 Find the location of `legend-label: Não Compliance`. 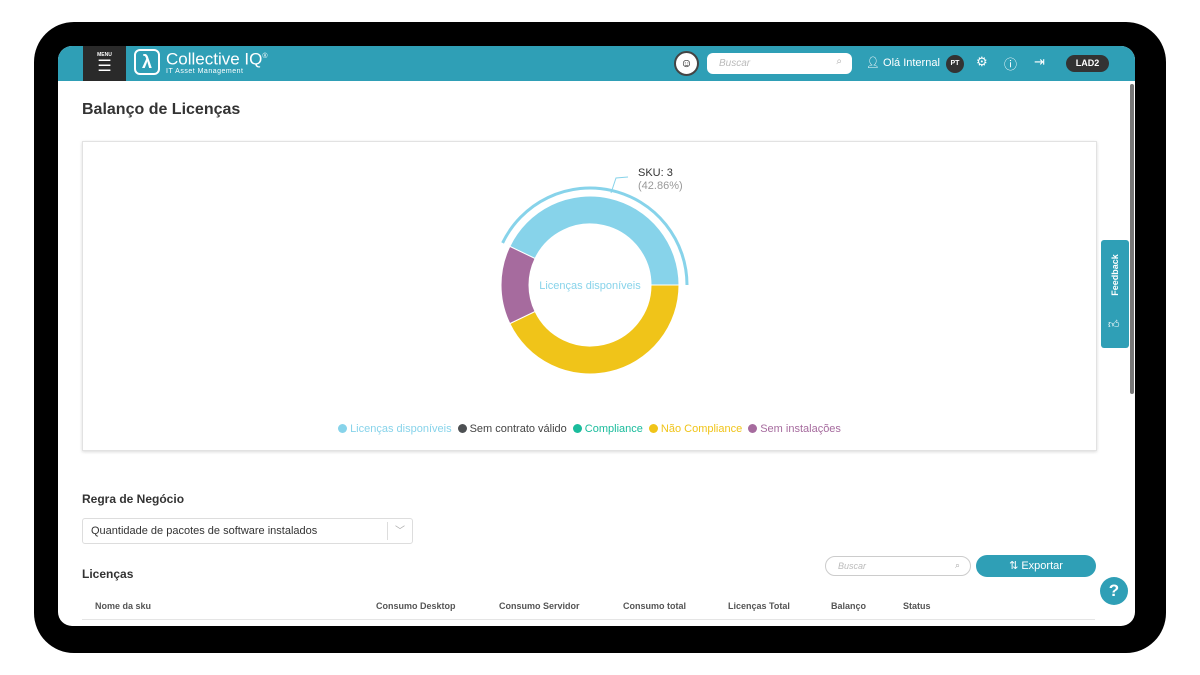

legend-label: Não Compliance is located at coordinates (701, 429).